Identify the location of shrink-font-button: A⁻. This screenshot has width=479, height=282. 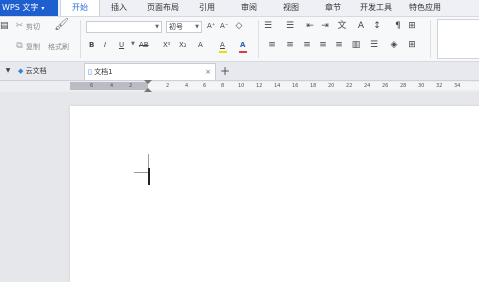
(224, 26).